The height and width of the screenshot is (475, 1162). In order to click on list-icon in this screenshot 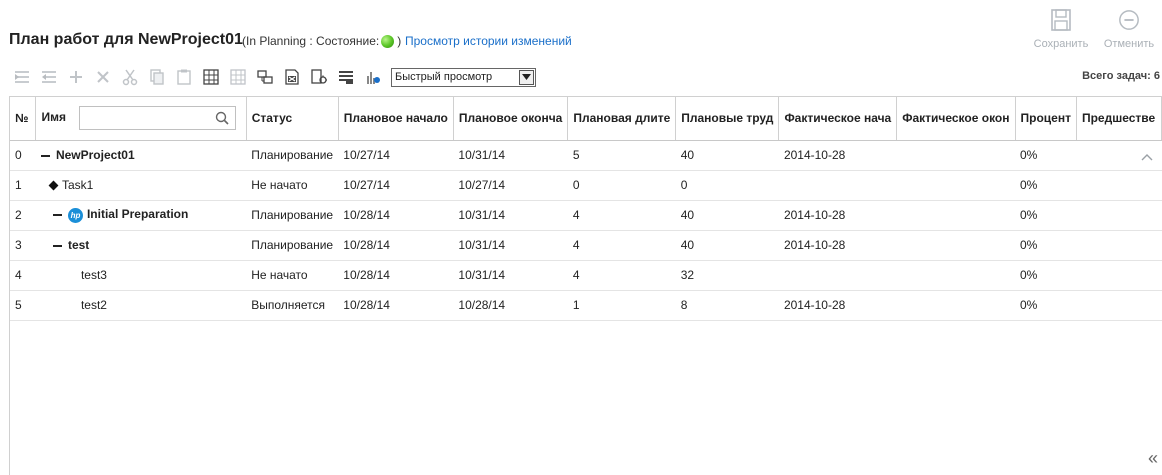, I will do `click(345, 77)`.